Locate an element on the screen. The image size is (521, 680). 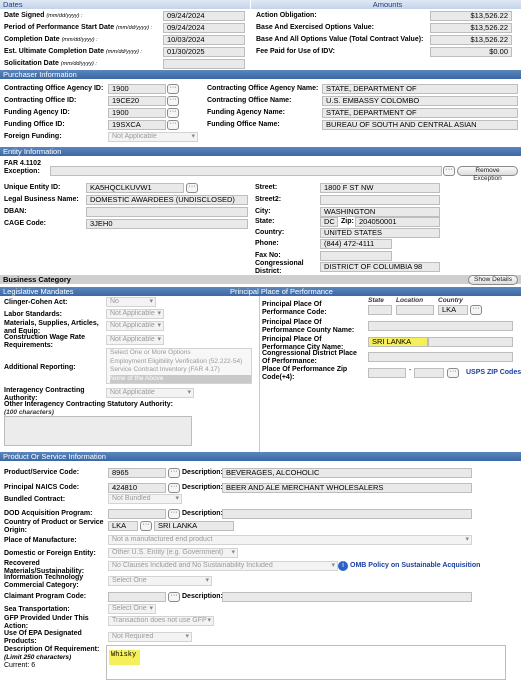
product-header: Product Or Service Information is located at coordinates (260, 456).